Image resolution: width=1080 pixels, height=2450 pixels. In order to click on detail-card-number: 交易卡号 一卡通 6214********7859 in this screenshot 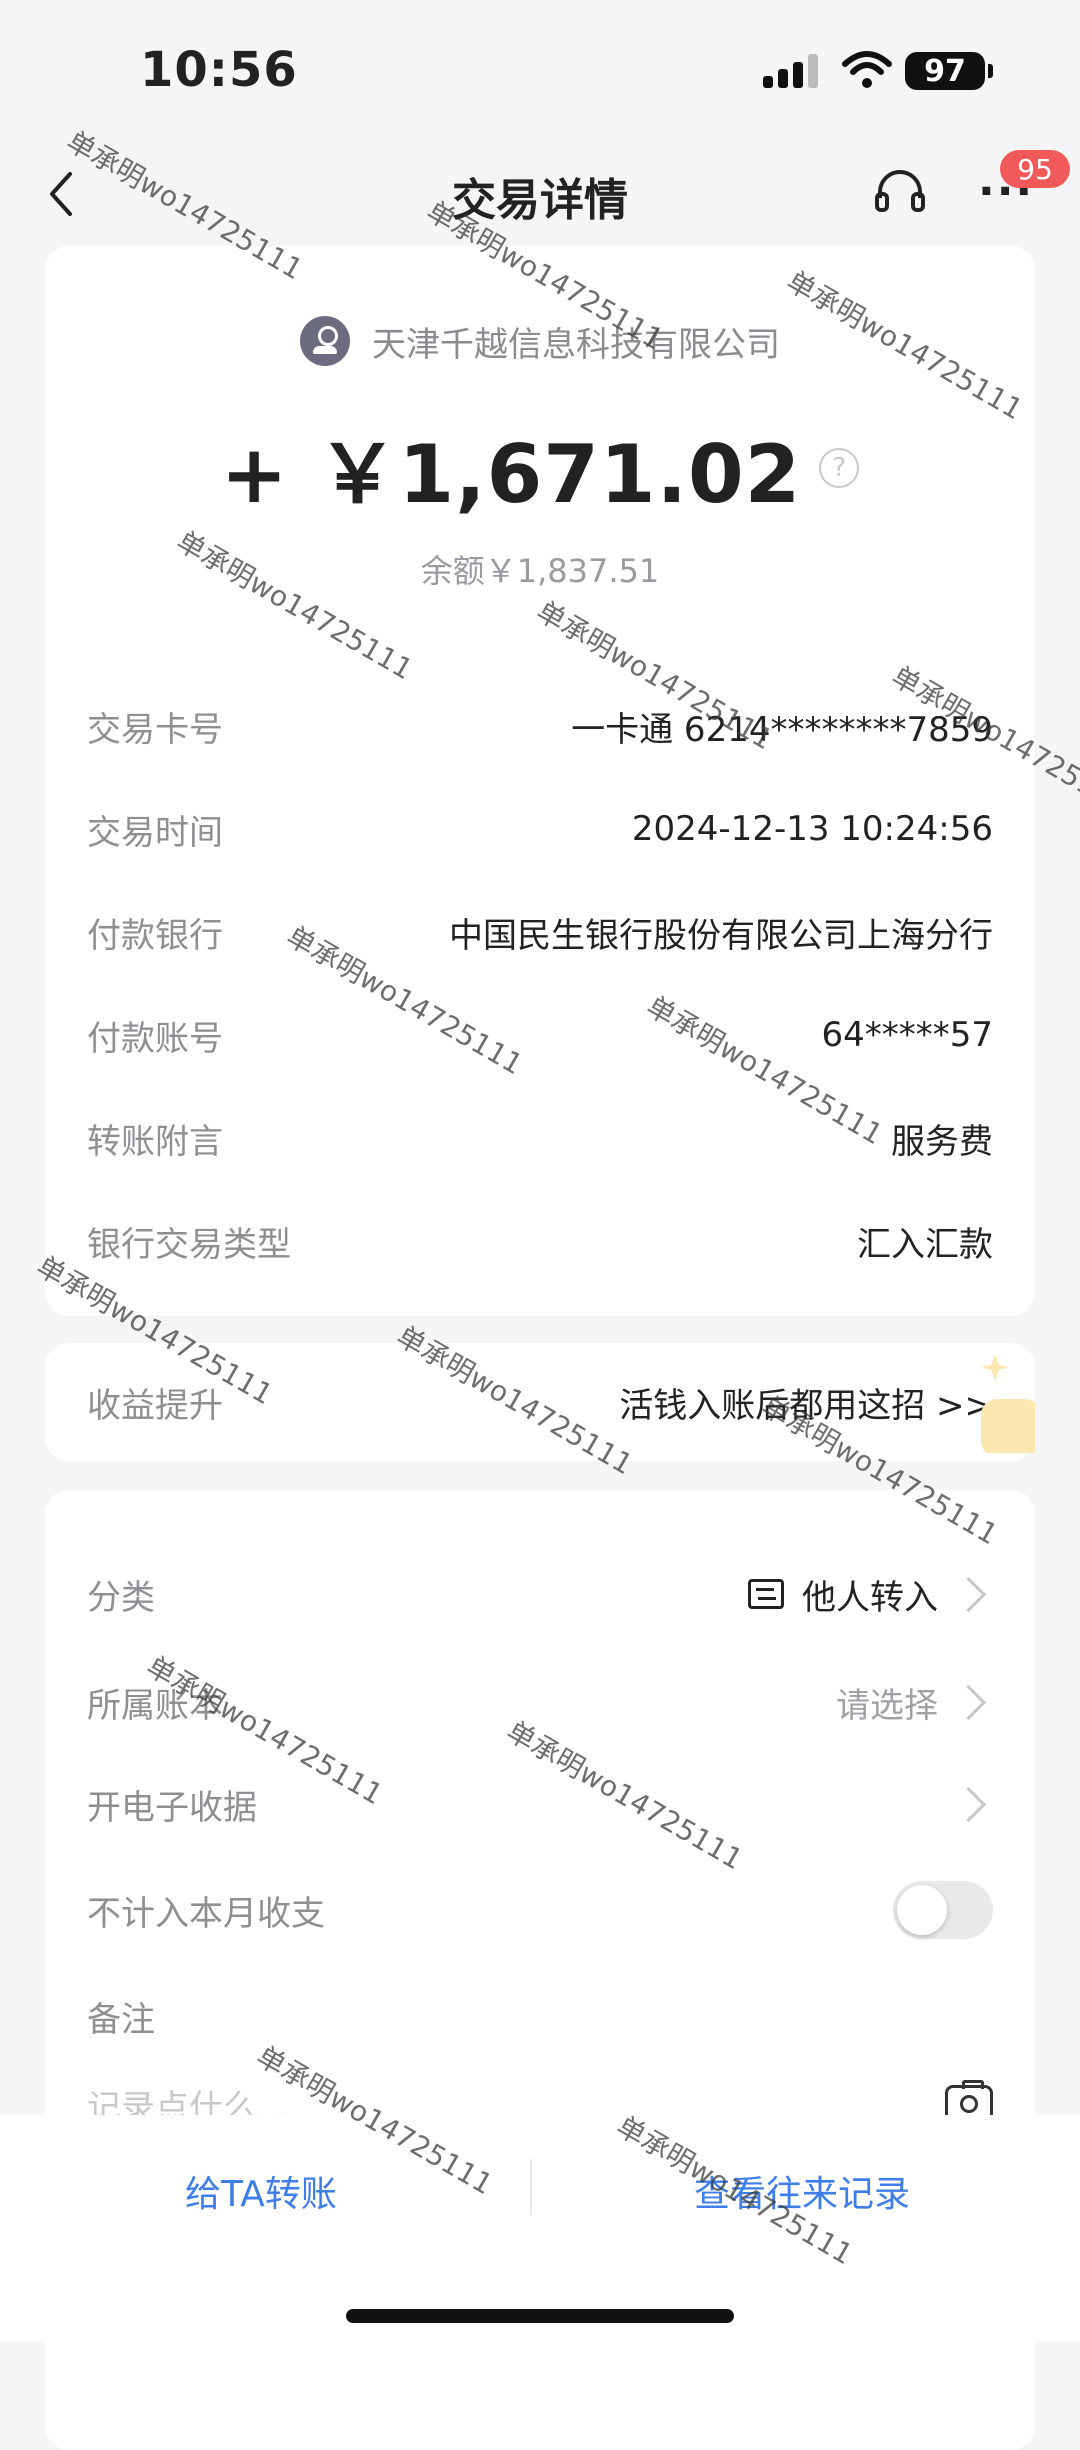, I will do `click(540, 726)`.